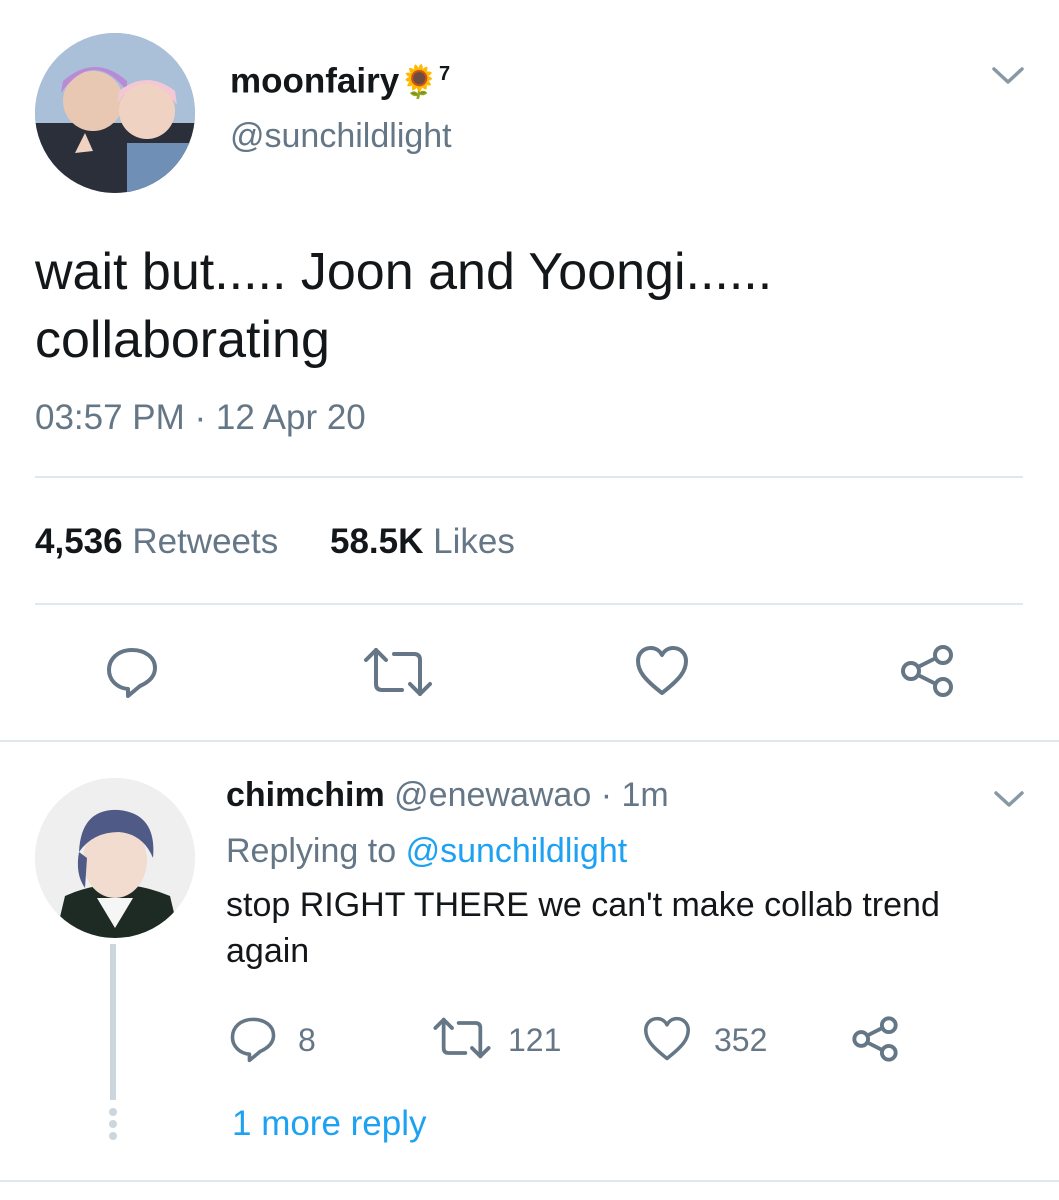  What do you see at coordinates (311, 851) in the screenshot?
I see `replying-prefix: Replying to` at bounding box center [311, 851].